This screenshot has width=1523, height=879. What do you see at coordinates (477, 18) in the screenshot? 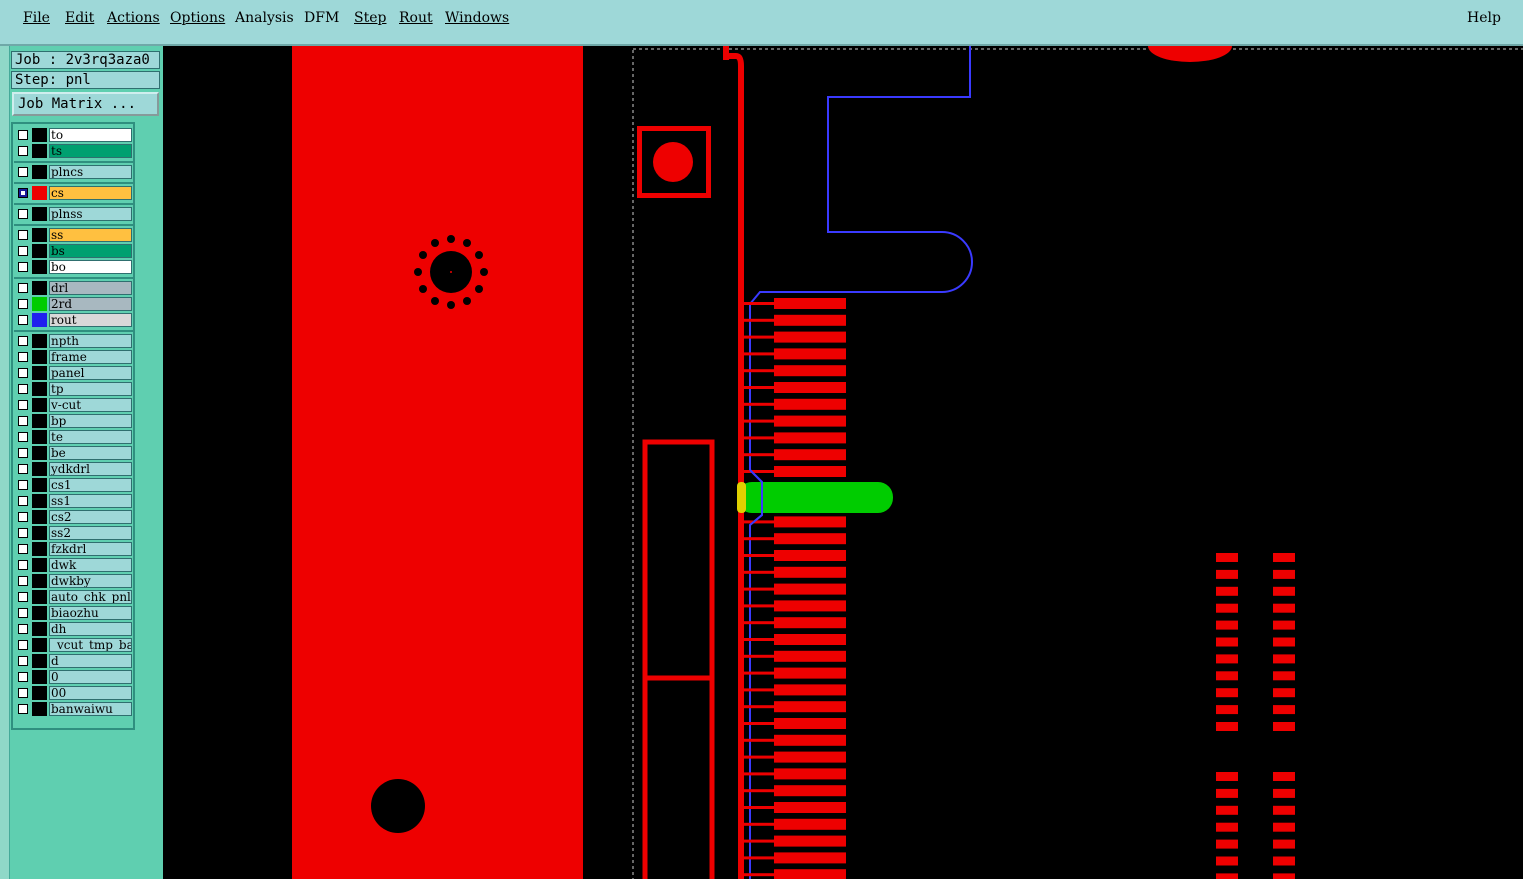
I see `menu-windows: Windows` at bounding box center [477, 18].